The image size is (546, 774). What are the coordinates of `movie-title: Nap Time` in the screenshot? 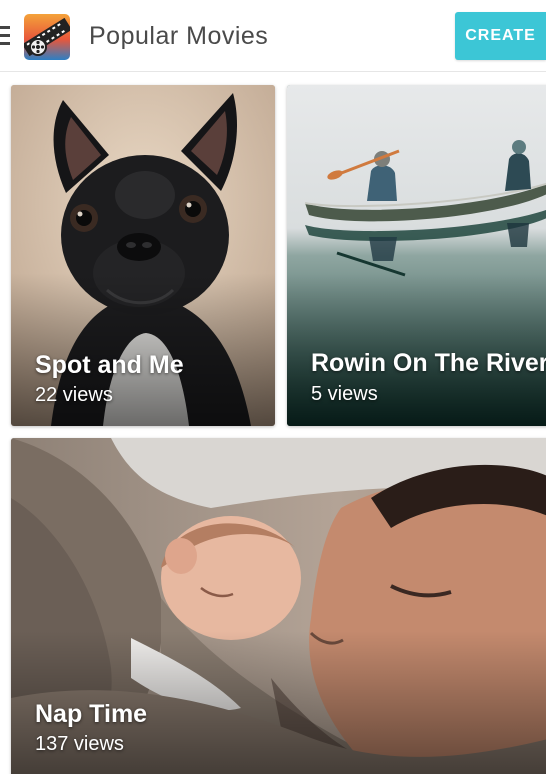 It's located at (91, 714).